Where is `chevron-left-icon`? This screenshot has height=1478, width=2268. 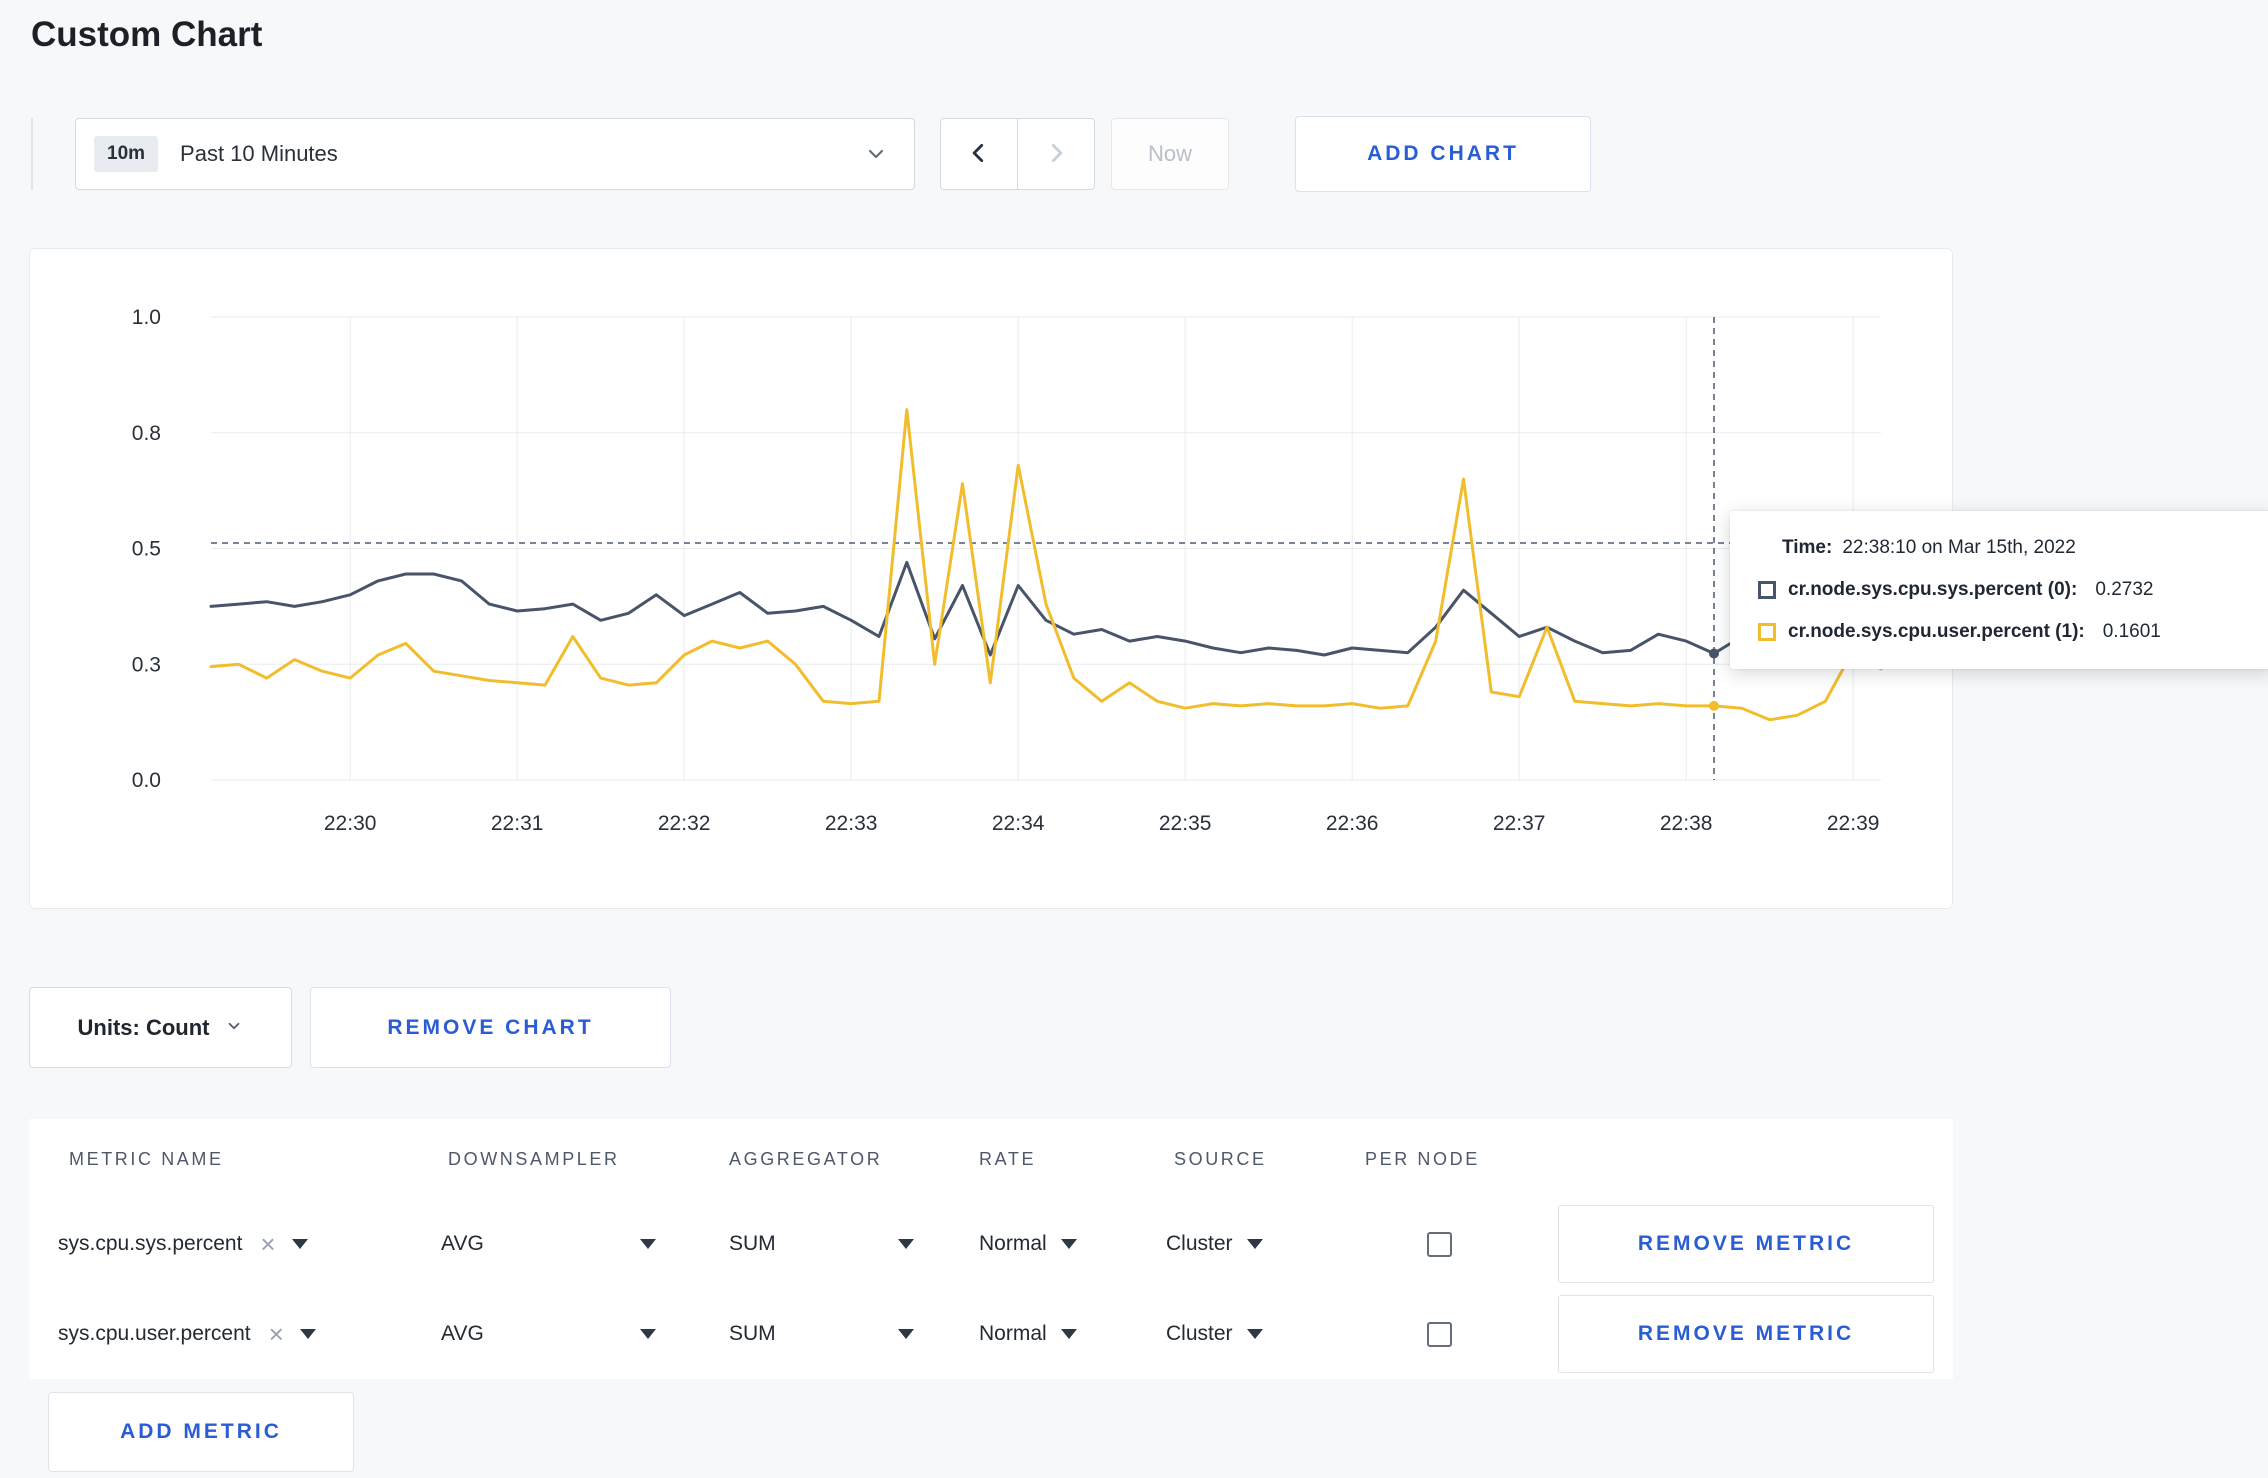 chevron-left-icon is located at coordinates (979, 154).